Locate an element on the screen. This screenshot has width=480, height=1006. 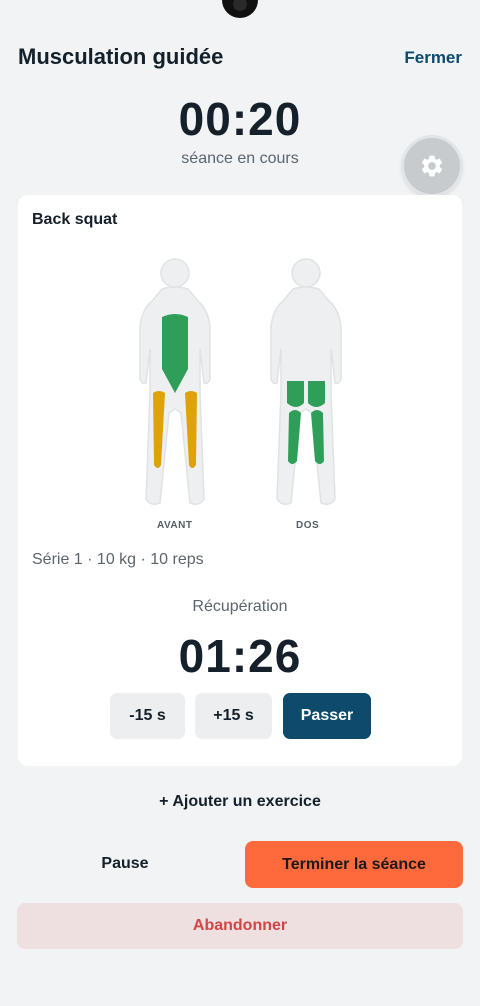
back-view-label: DOS is located at coordinates (308, 525).